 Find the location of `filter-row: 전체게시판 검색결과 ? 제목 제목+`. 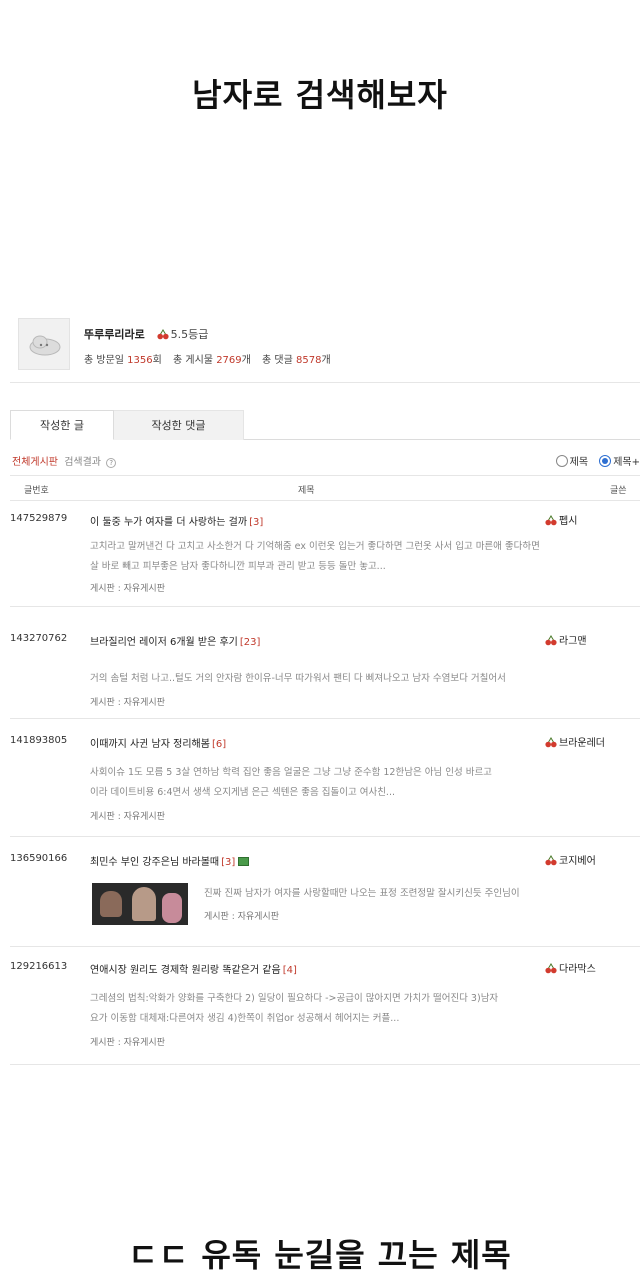

filter-row: 전체게시판 검색결과 ? 제목 제목+ is located at coordinates (326, 462).